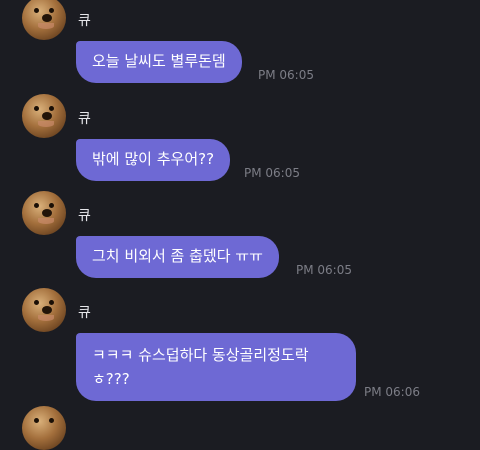 Image resolution: width=480 pixels, height=450 pixels. Describe the element at coordinates (159, 62) in the screenshot. I see `message-bubble: 오늘 날씨도 별루돈뎀` at that location.